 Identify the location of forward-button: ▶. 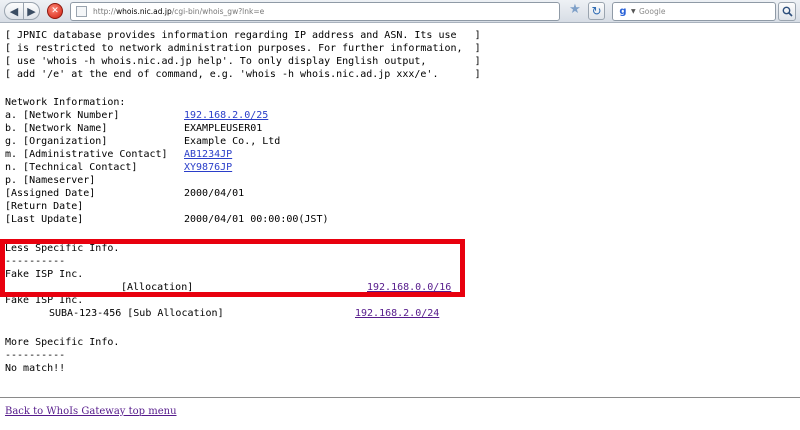
(31, 11).